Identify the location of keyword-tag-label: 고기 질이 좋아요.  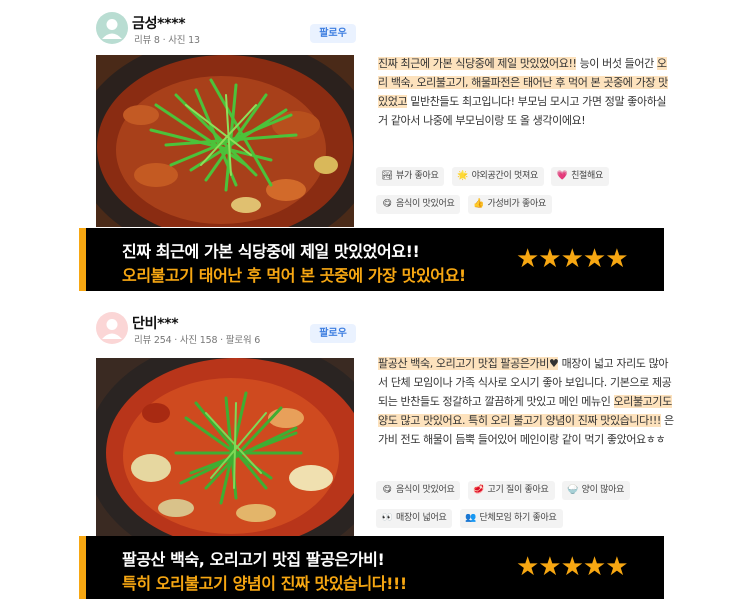
(518, 490).